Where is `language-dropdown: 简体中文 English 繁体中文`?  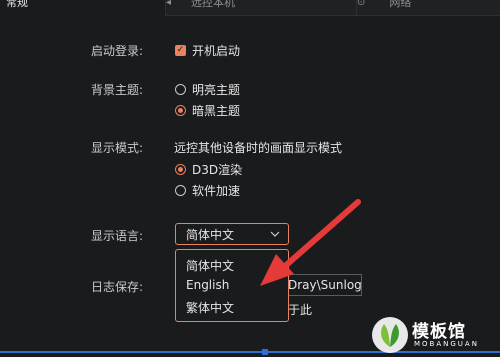
language-dropdown: 简体中文 English 繁体中文 is located at coordinates (232, 285).